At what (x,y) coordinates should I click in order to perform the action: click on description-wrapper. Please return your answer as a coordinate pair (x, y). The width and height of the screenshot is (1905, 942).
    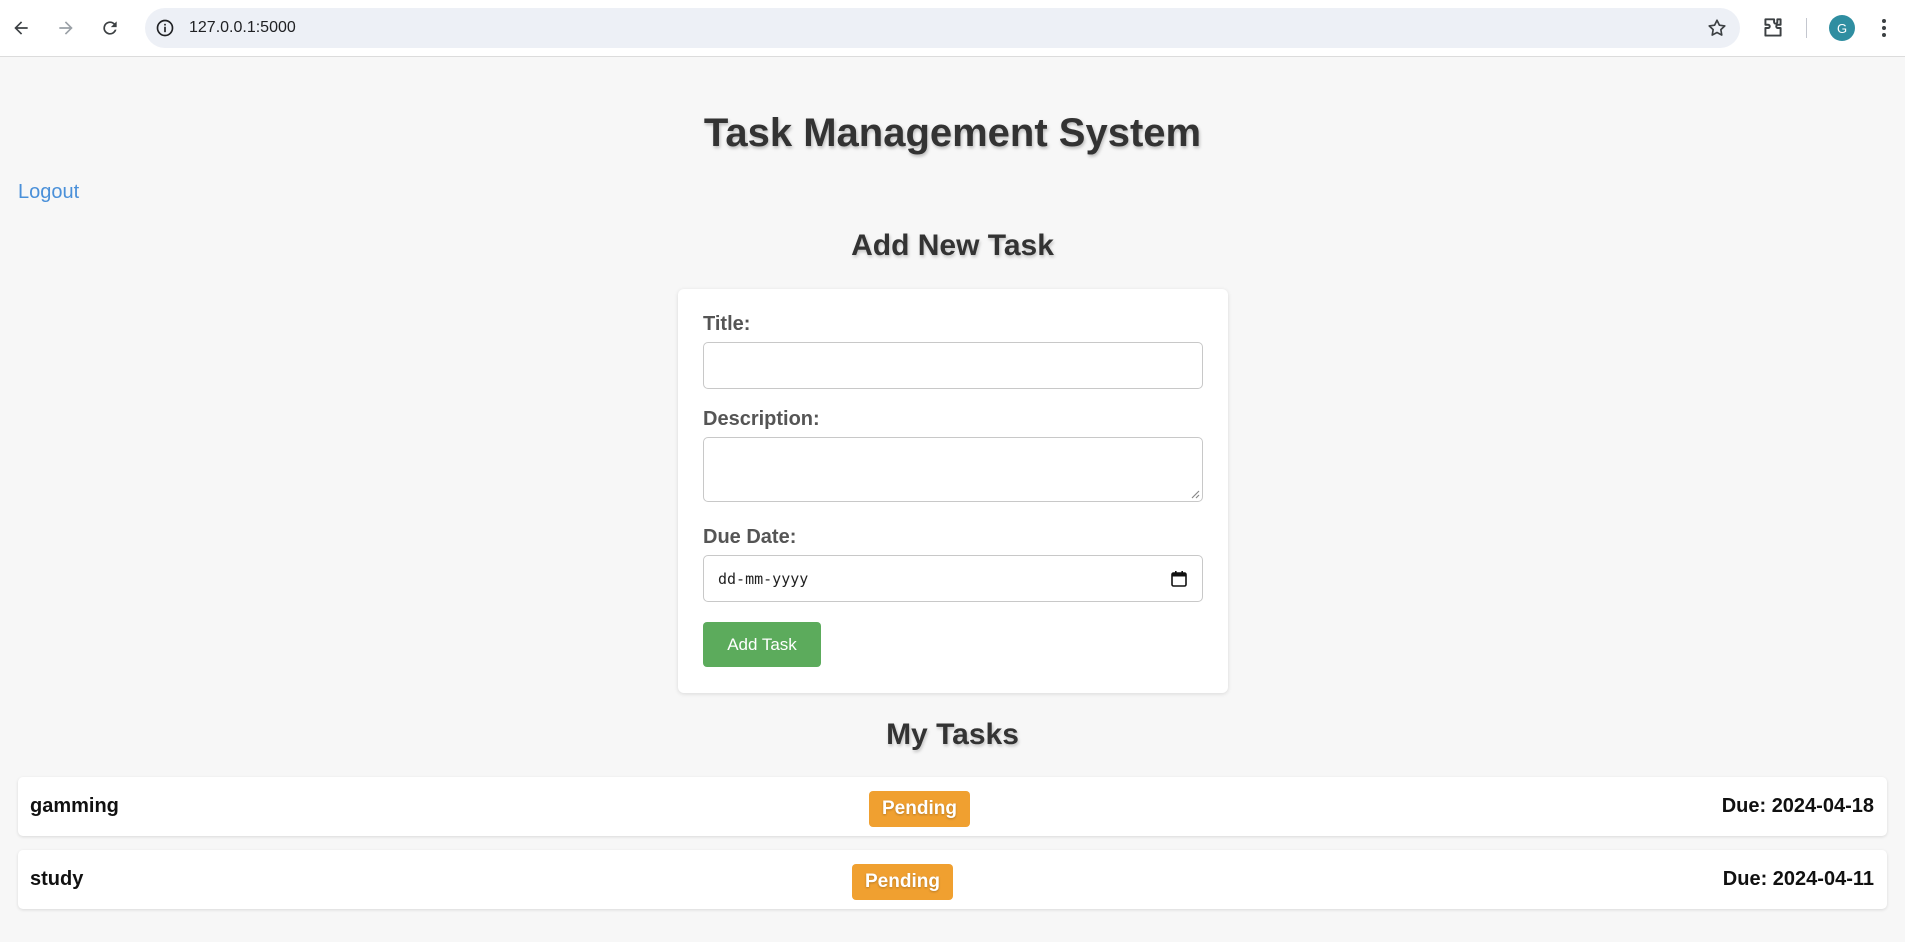
    Looking at the image, I should click on (953, 469).